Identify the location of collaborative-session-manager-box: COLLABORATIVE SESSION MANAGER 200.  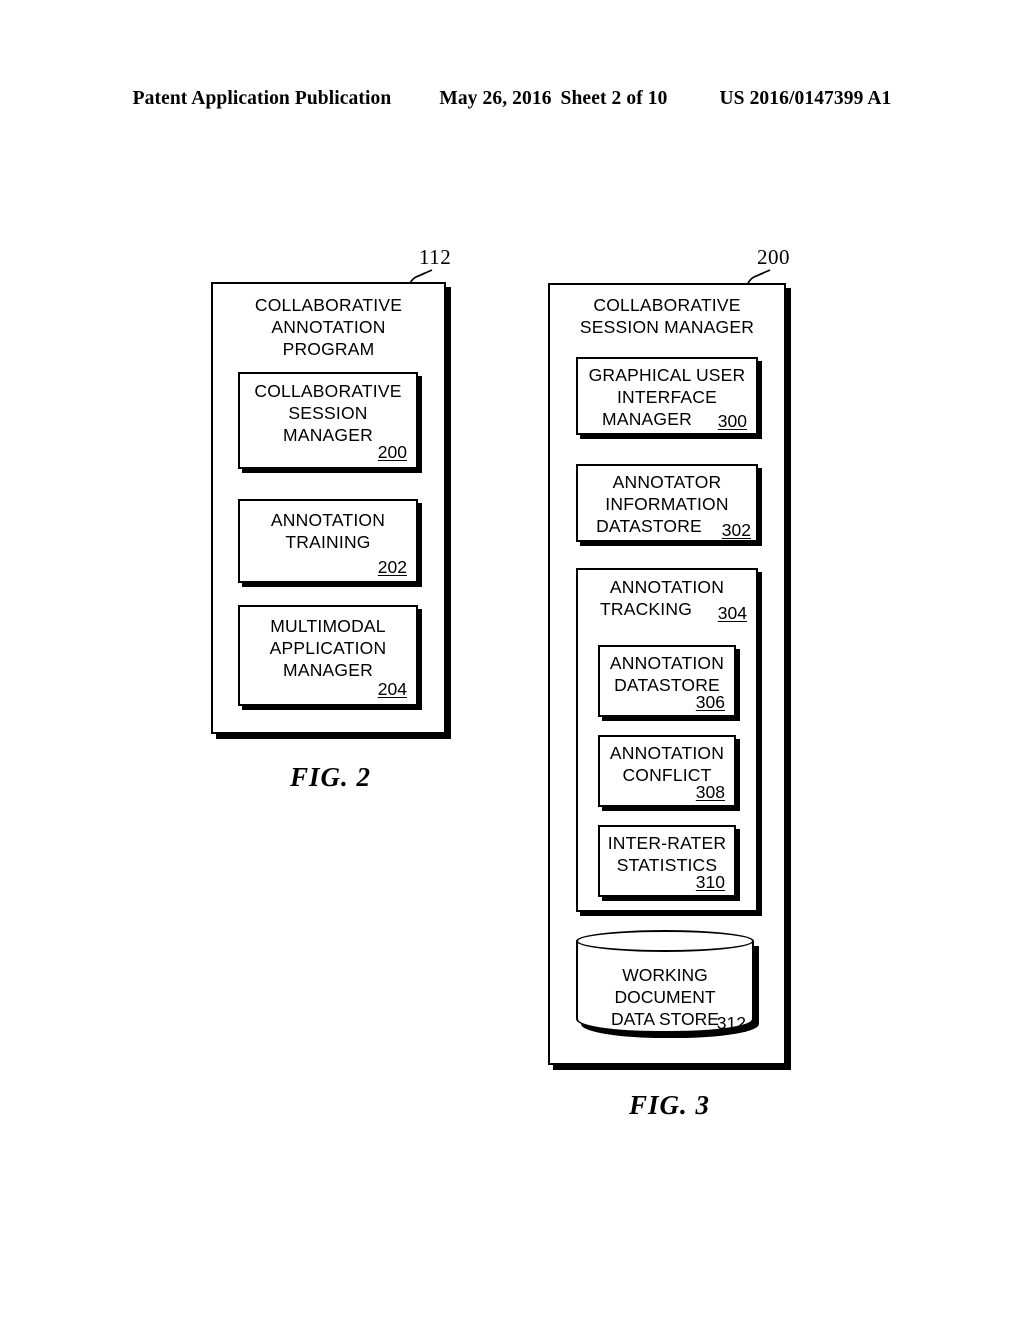
(328, 420).